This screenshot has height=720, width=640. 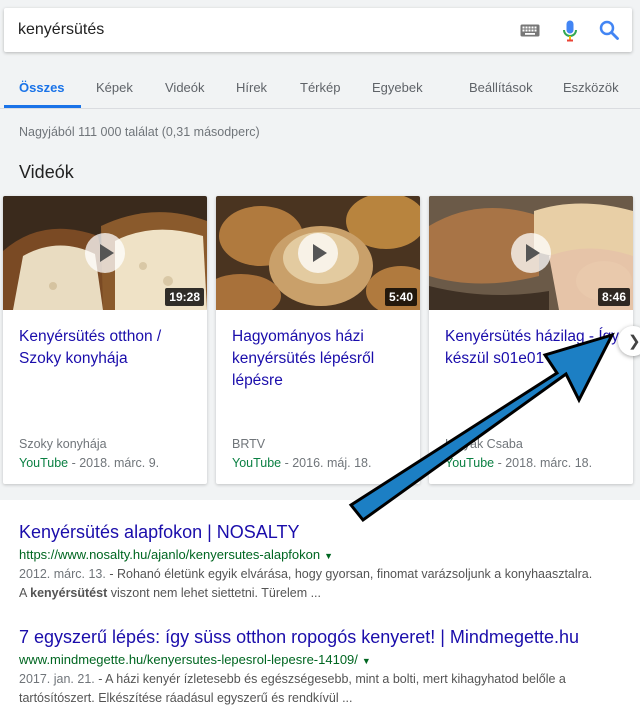 What do you see at coordinates (609, 30) in the screenshot?
I see `search-icon` at bounding box center [609, 30].